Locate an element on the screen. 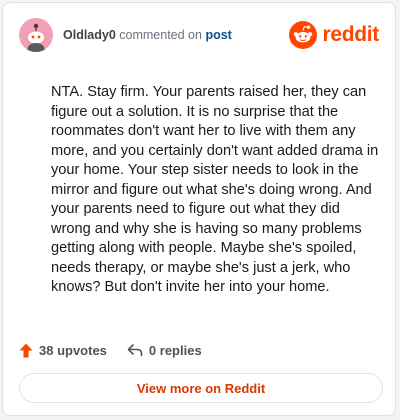  reply-button: 0 replies is located at coordinates (164, 350).